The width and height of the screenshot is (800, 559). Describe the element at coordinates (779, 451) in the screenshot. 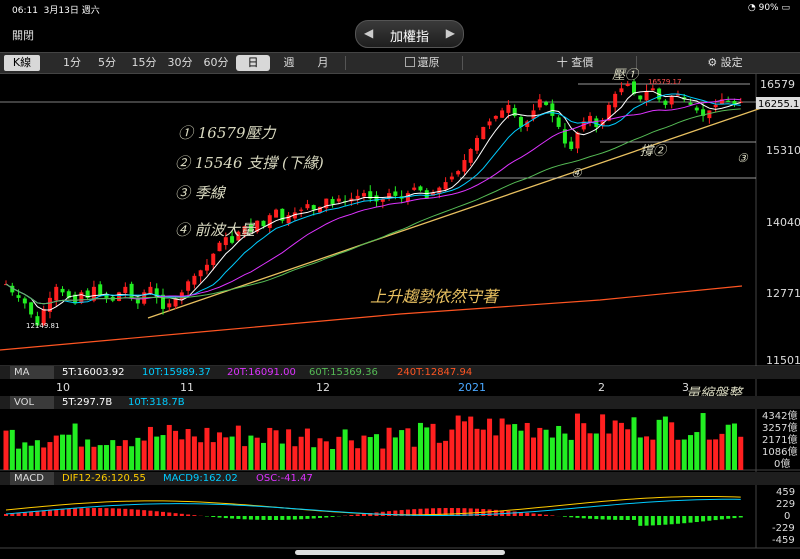

I see `vol-tick: 1086億` at that location.